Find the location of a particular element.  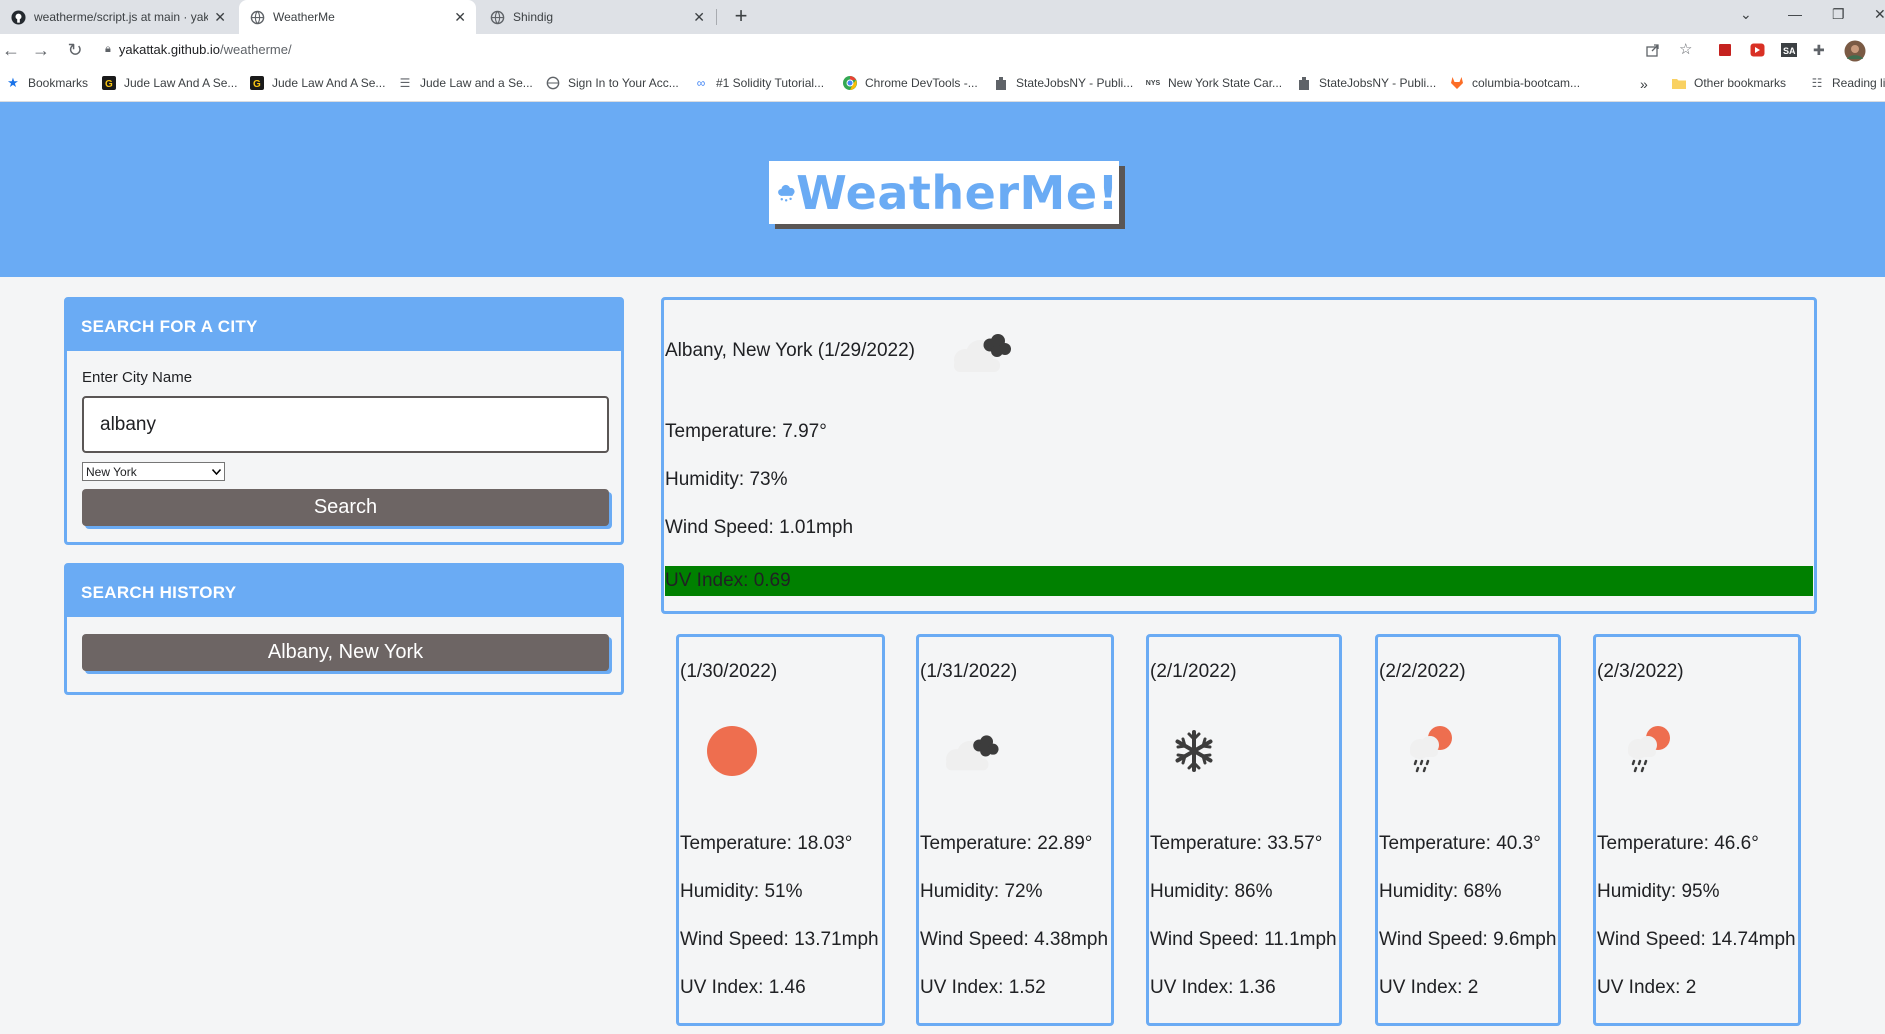

new-tab-button: + is located at coordinates (741, 17).